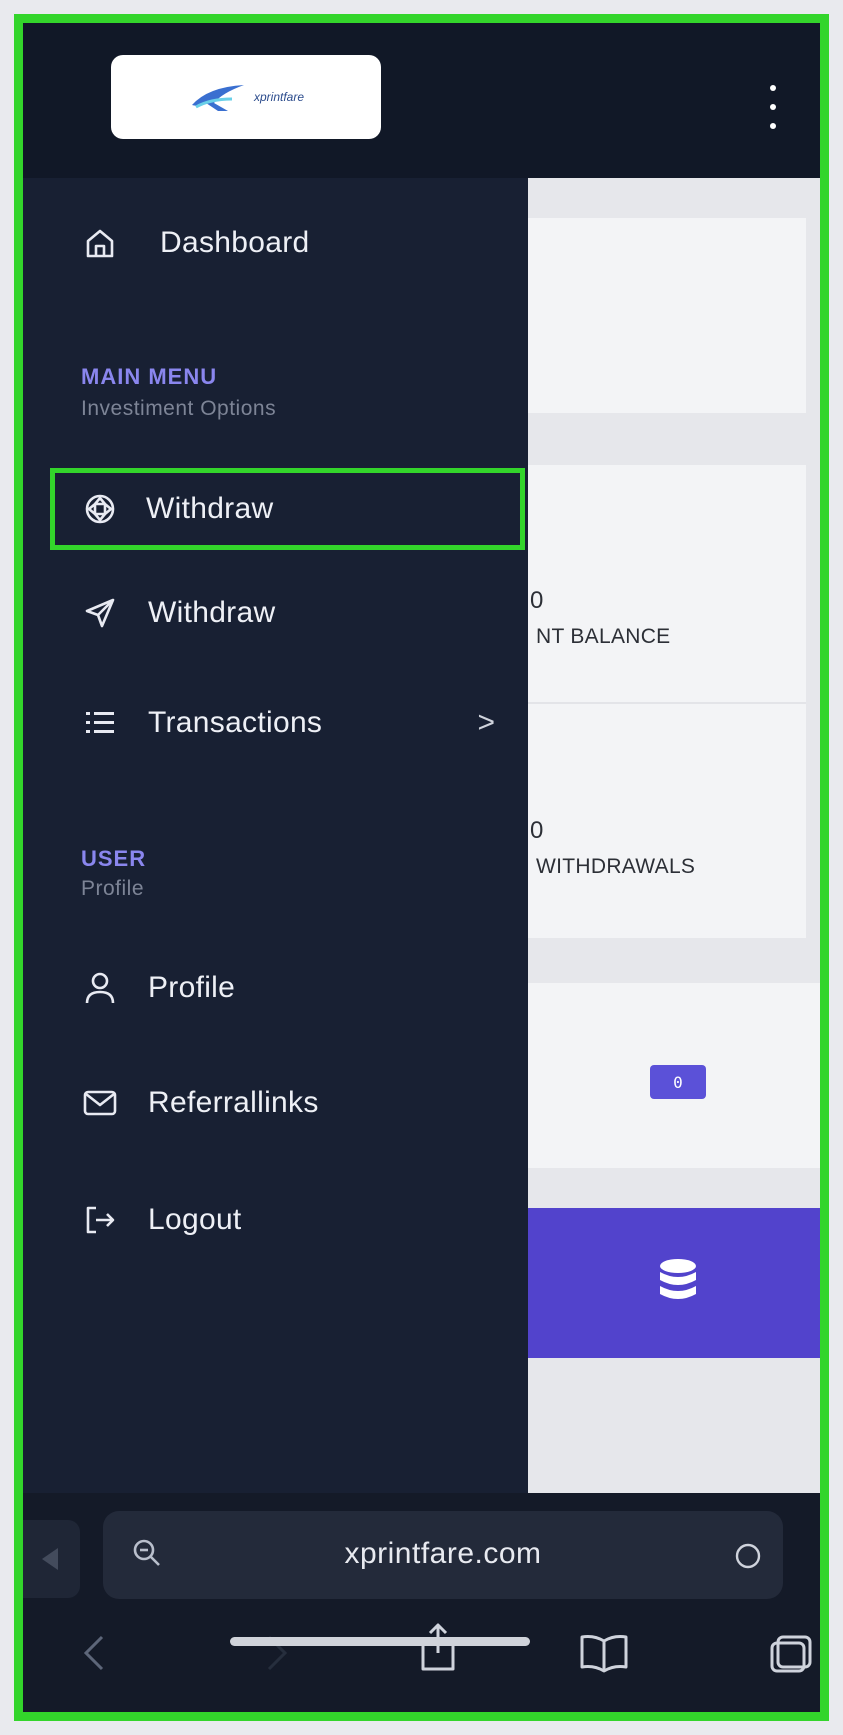 This screenshot has height=1735, width=843. I want to click on list-icon, so click(100, 723).